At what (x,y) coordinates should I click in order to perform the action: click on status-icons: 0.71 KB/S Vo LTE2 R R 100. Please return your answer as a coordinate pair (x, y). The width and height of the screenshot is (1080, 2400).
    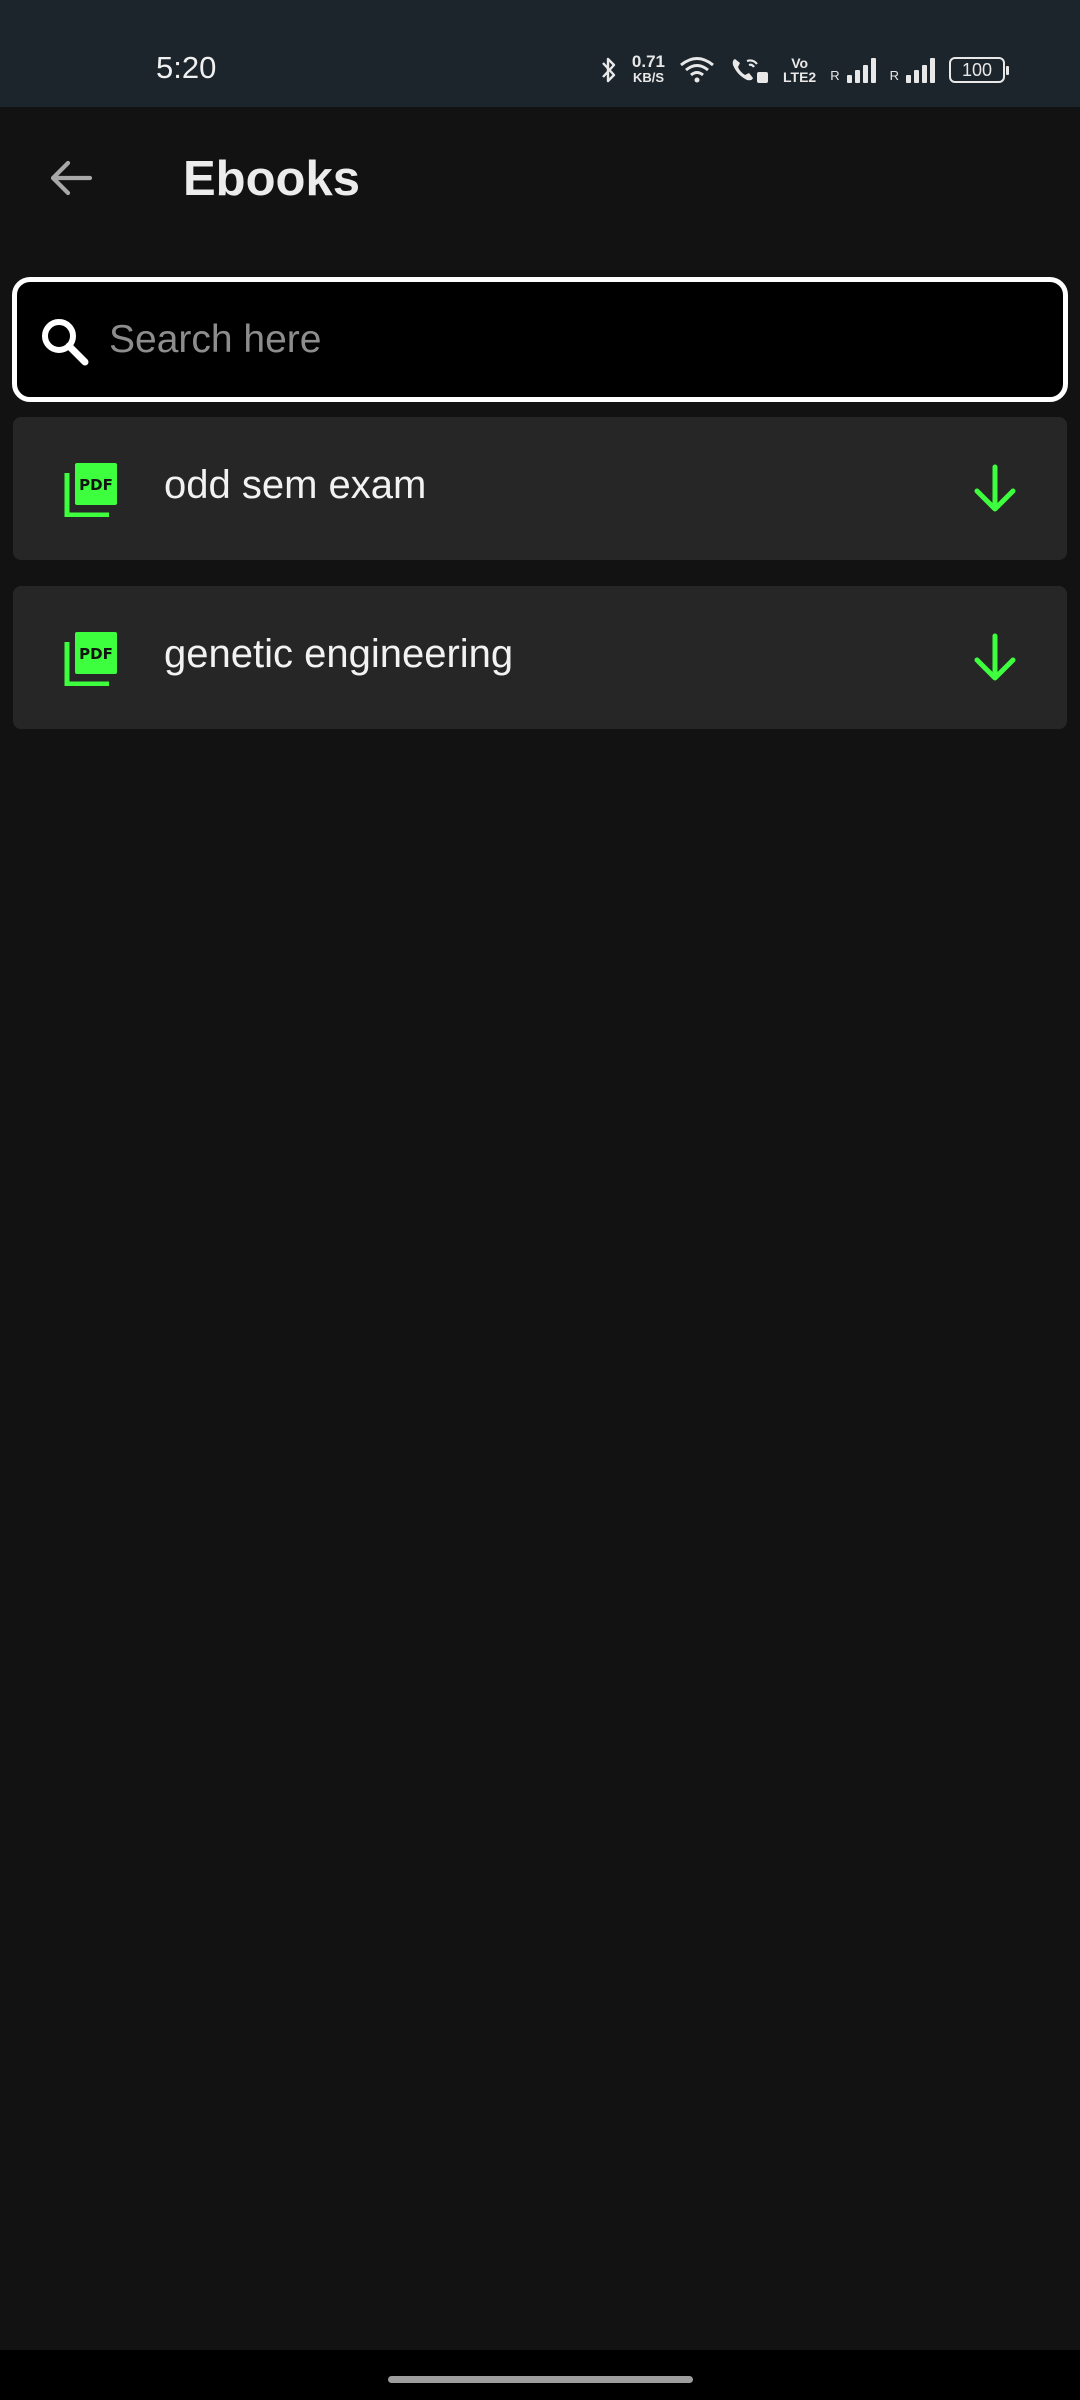
    Looking at the image, I should click on (804, 69).